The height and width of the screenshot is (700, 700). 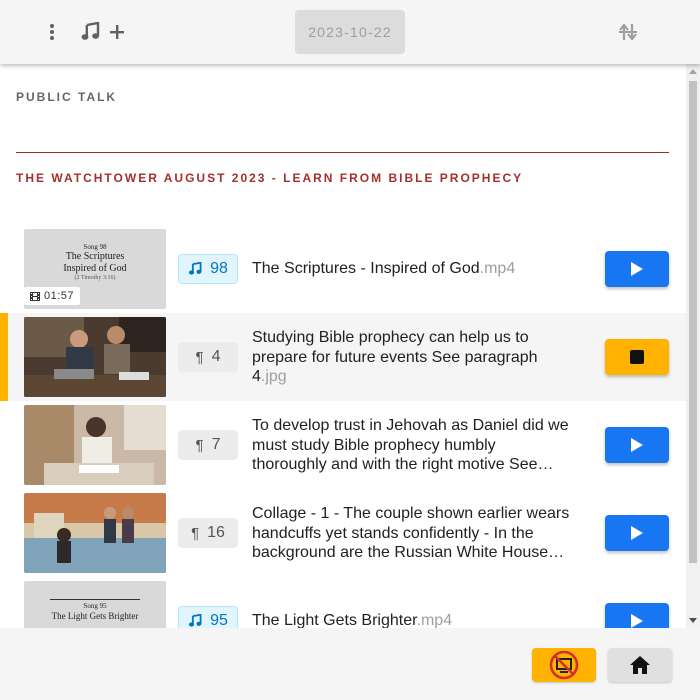 I want to click on more-vertical-icon, so click(x=52, y=32).